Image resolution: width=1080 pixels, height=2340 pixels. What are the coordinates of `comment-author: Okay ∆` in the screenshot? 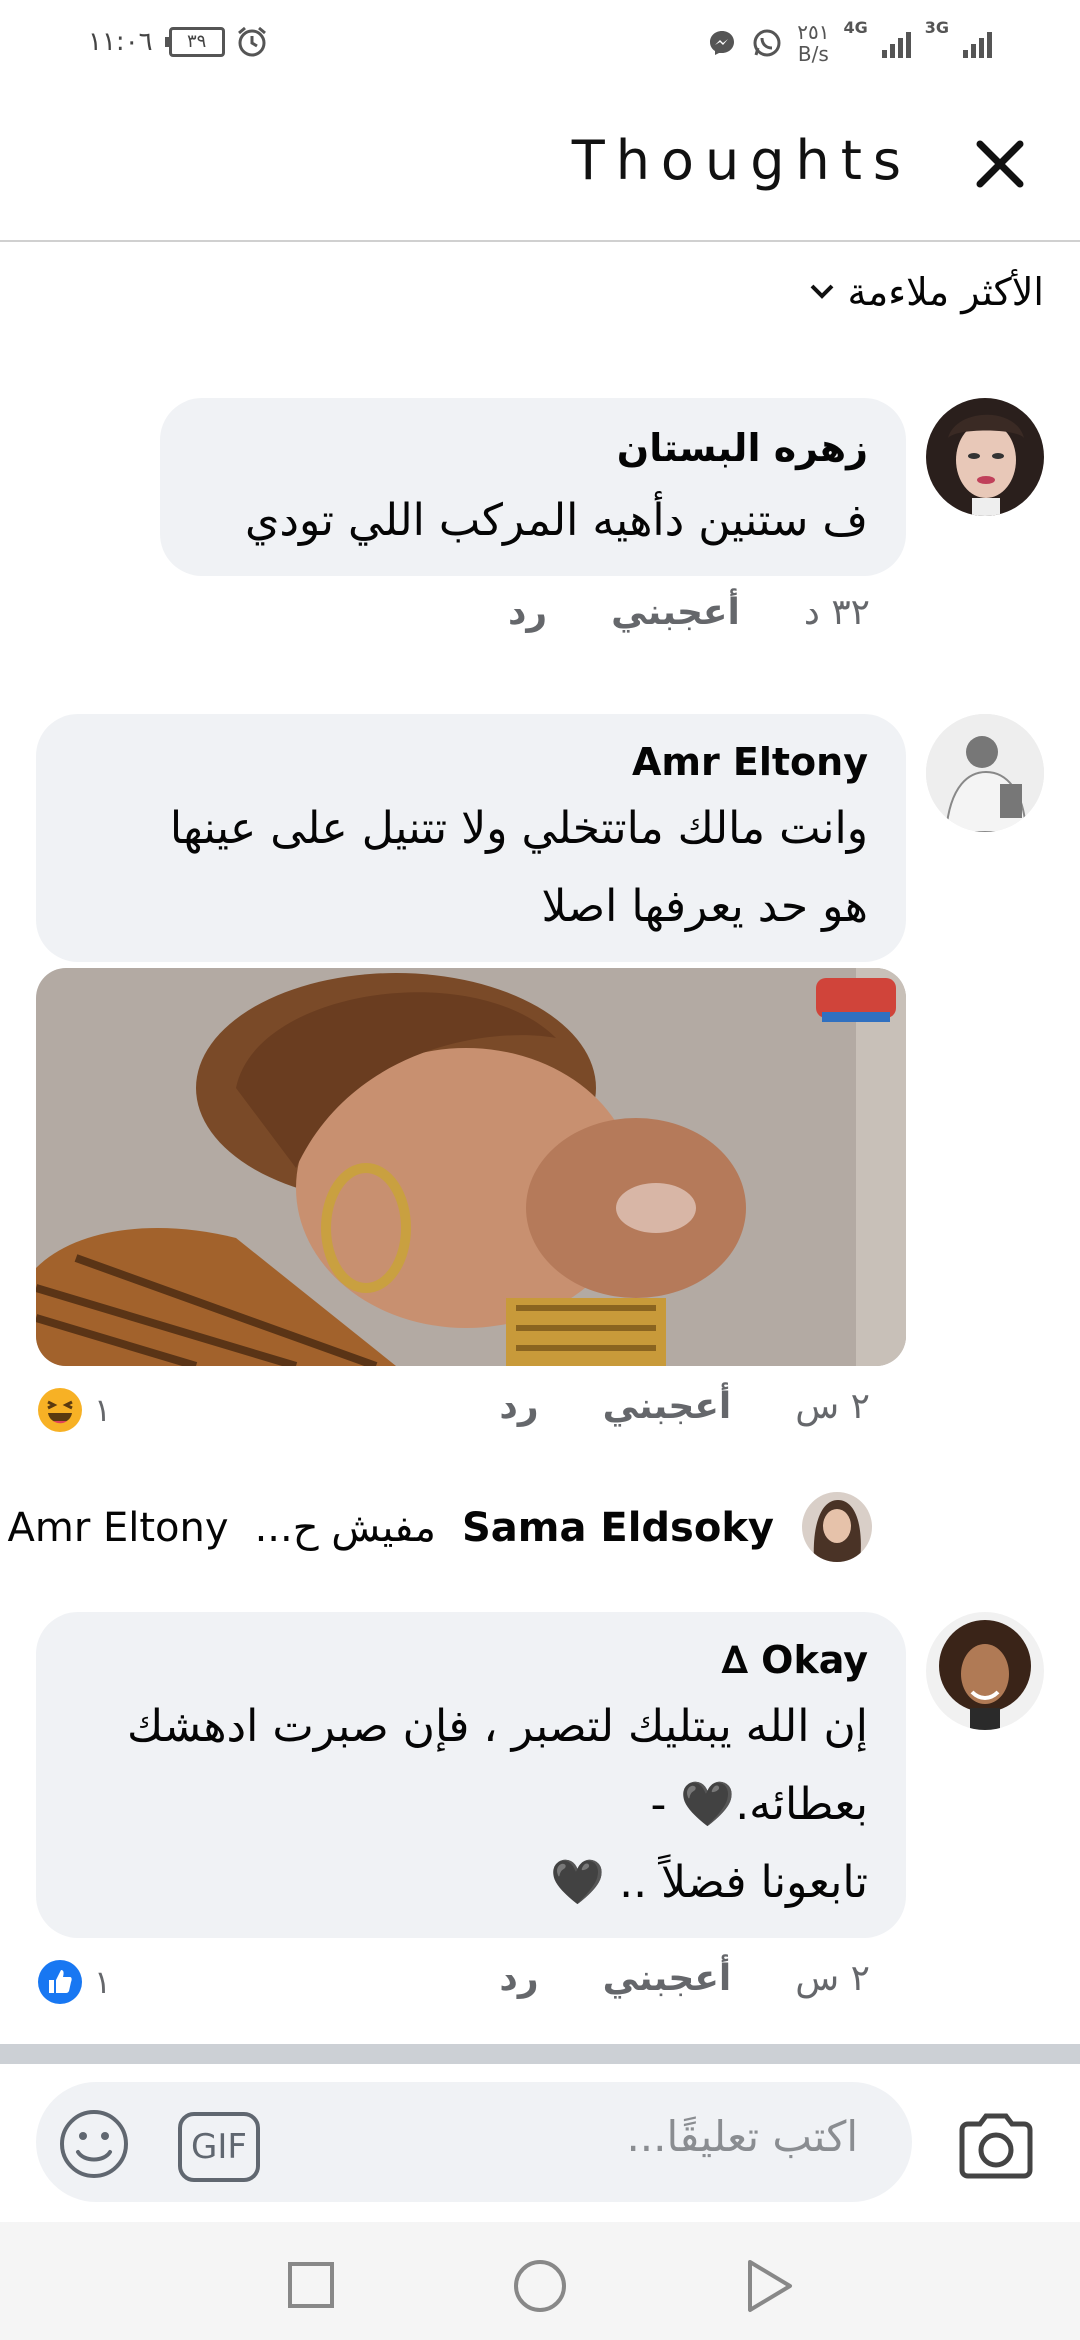 It's located at (794, 1660).